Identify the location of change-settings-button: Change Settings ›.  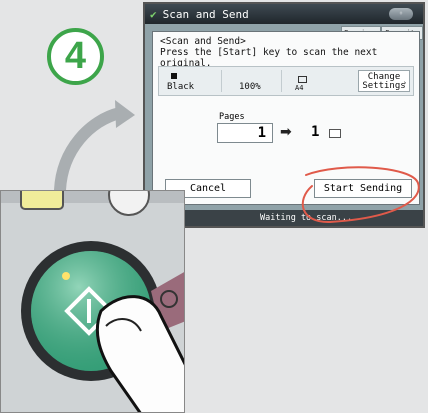
(384, 81).